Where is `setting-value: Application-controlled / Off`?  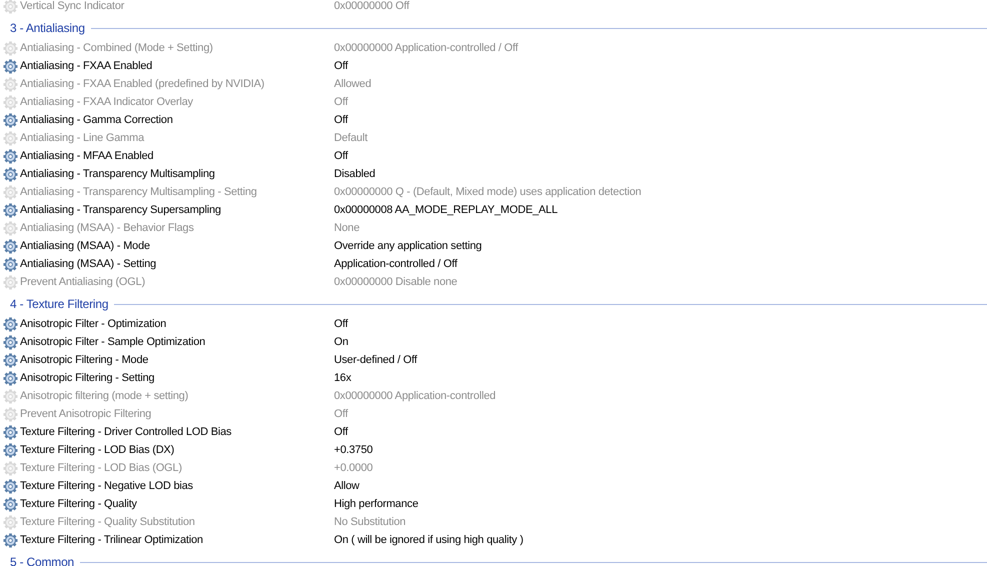 setting-value: Application-controlled / Off is located at coordinates (396, 264).